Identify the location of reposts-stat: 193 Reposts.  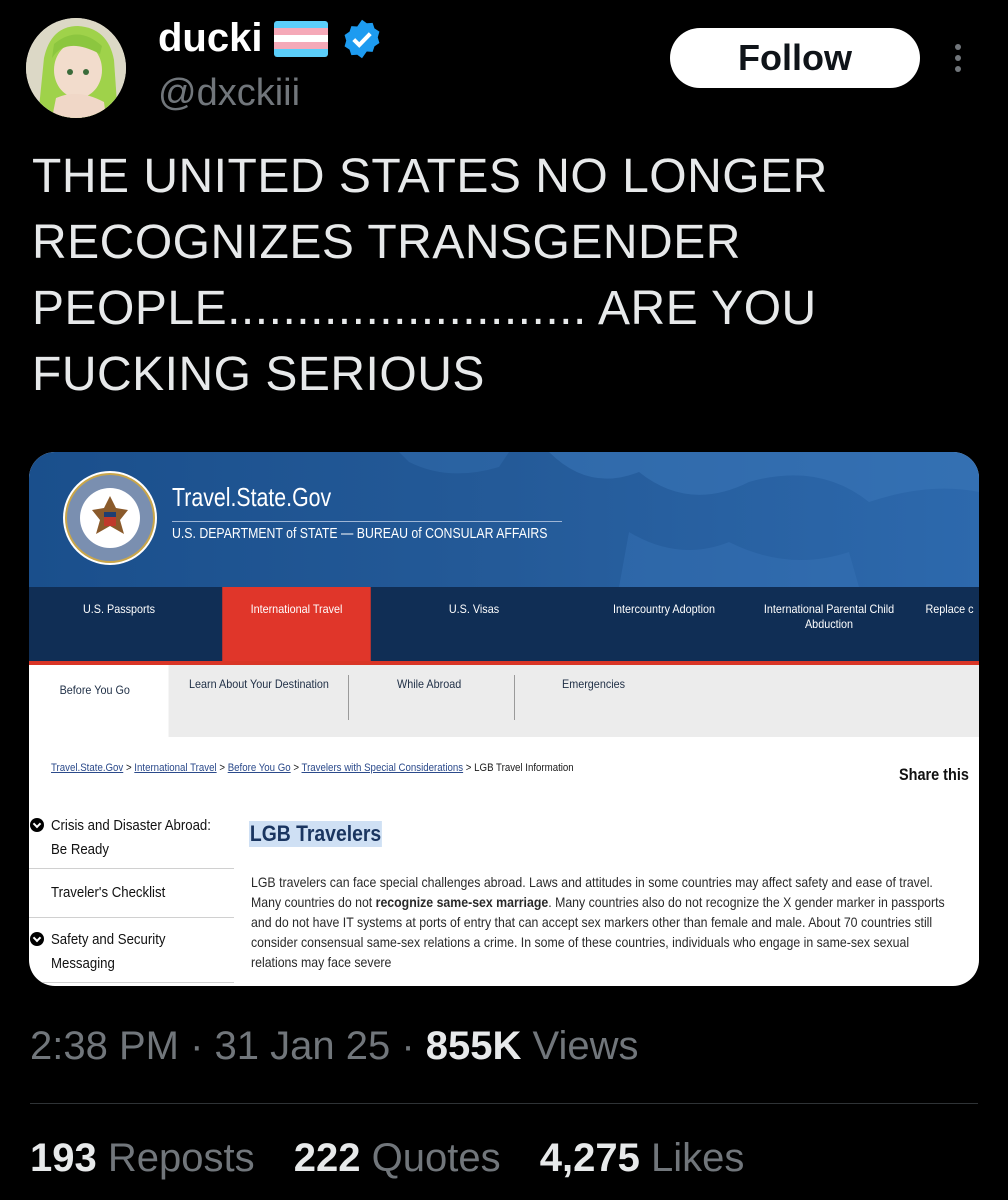
(142, 1158).